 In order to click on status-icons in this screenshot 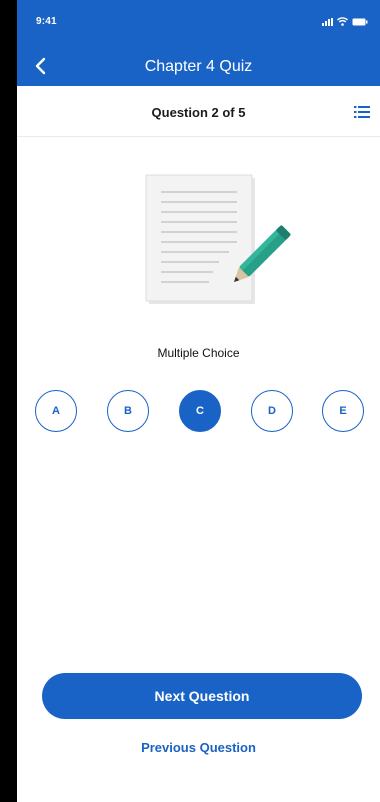, I will do `click(345, 21)`.